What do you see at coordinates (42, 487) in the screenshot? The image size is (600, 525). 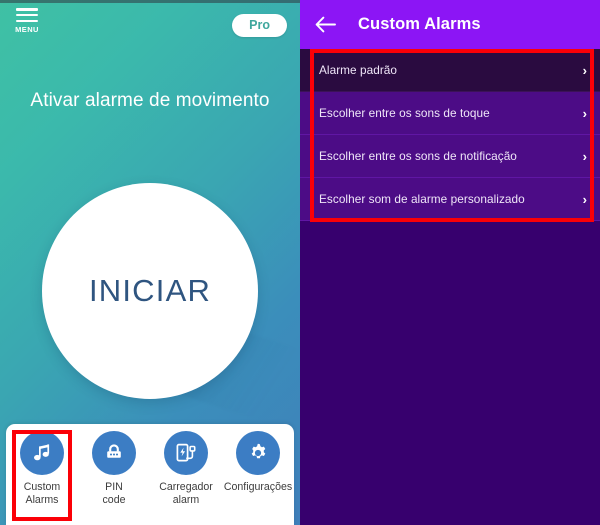 I see `nav-label-line1: Custom` at bounding box center [42, 487].